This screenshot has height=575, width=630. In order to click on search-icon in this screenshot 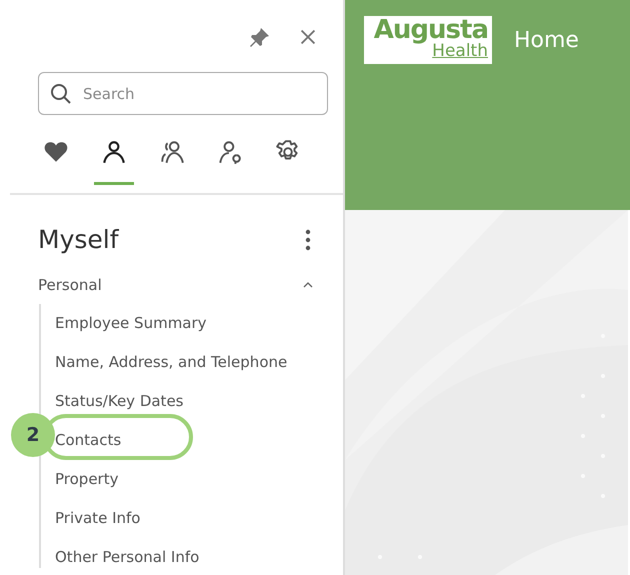, I will do `click(61, 94)`.